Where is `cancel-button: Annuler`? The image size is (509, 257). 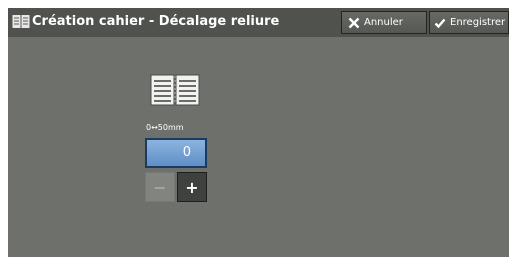 cancel-button: Annuler is located at coordinates (384, 22).